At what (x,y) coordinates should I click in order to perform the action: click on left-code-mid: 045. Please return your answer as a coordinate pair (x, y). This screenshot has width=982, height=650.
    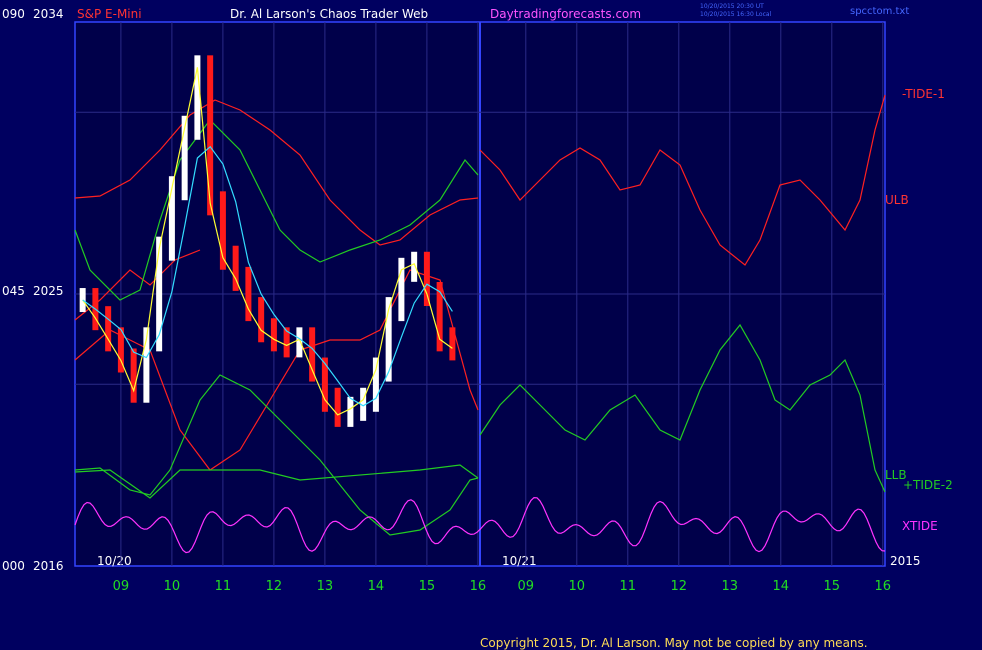
    Looking at the image, I should click on (13, 291).